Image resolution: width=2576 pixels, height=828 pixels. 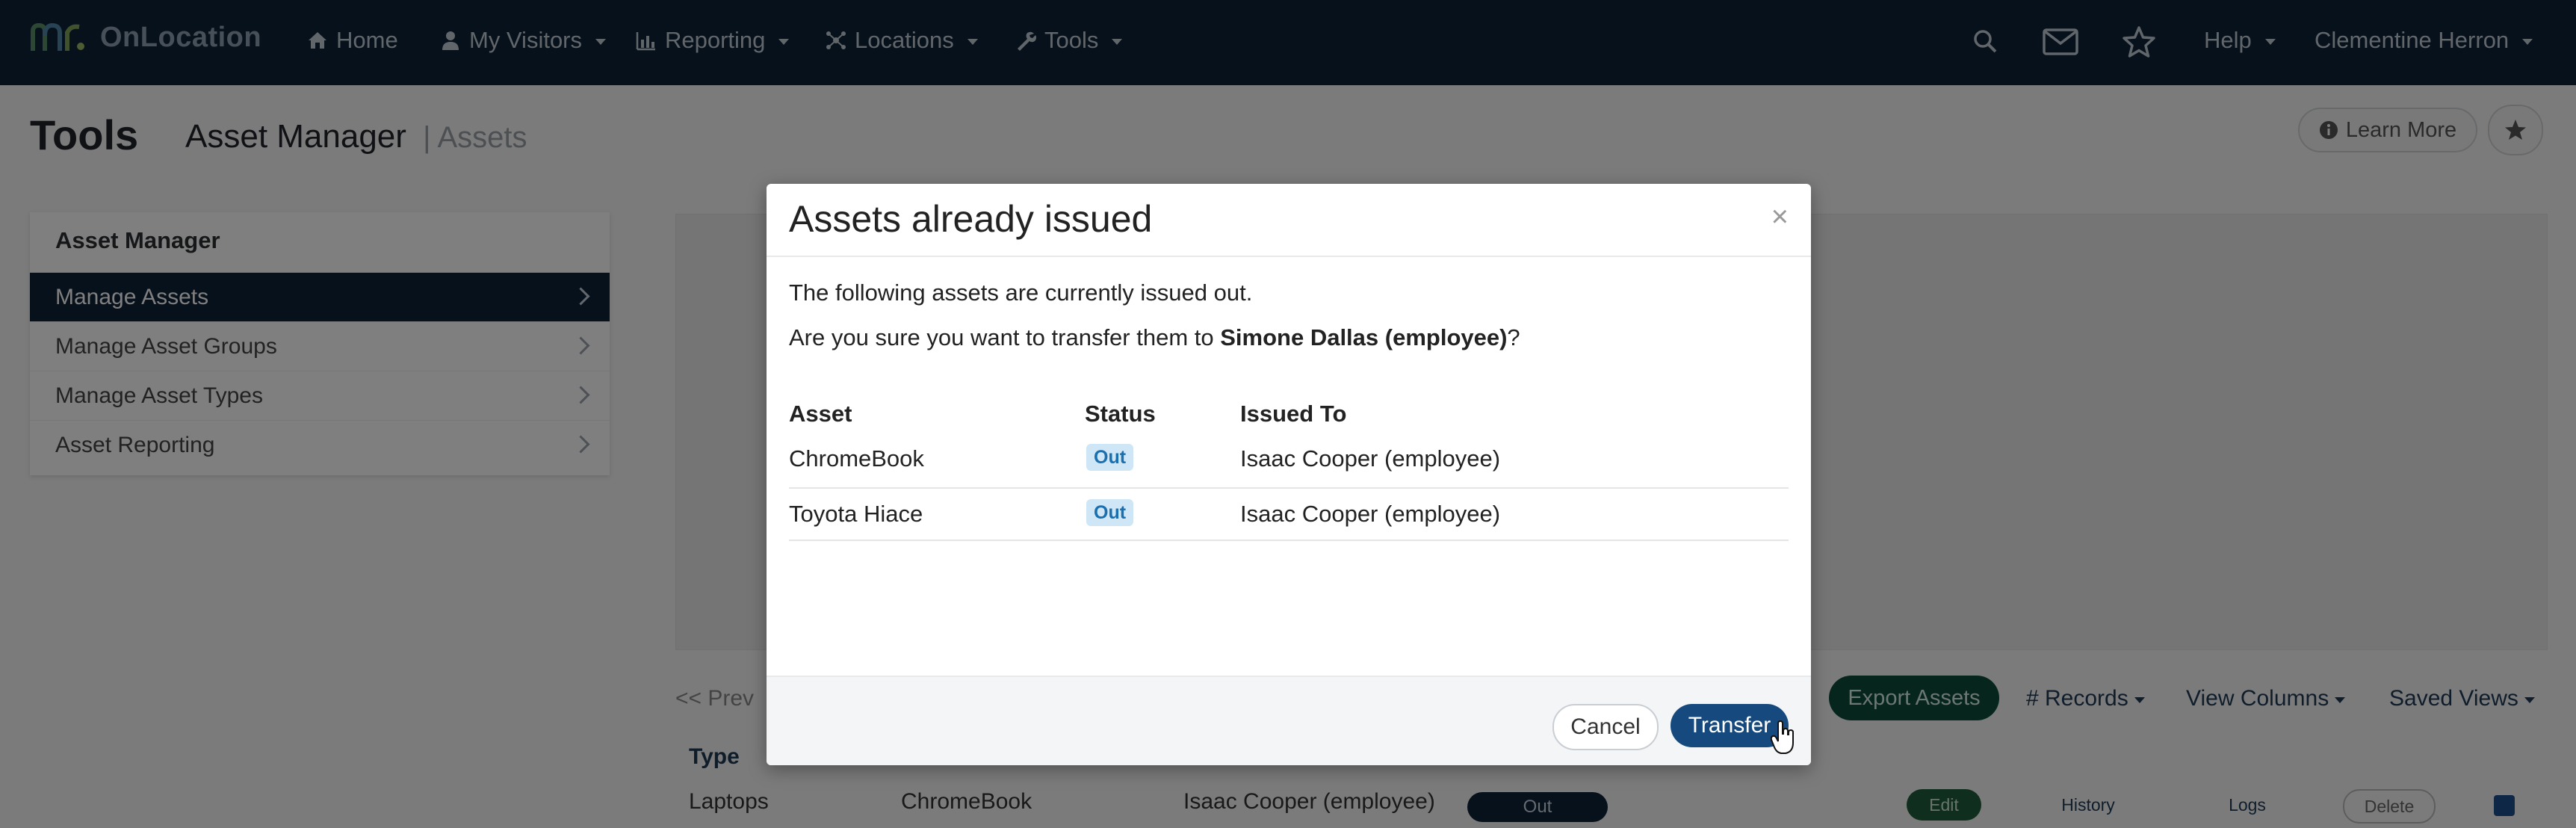 What do you see at coordinates (1782, 737) in the screenshot?
I see `hand-cursor-icon` at bounding box center [1782, 737].